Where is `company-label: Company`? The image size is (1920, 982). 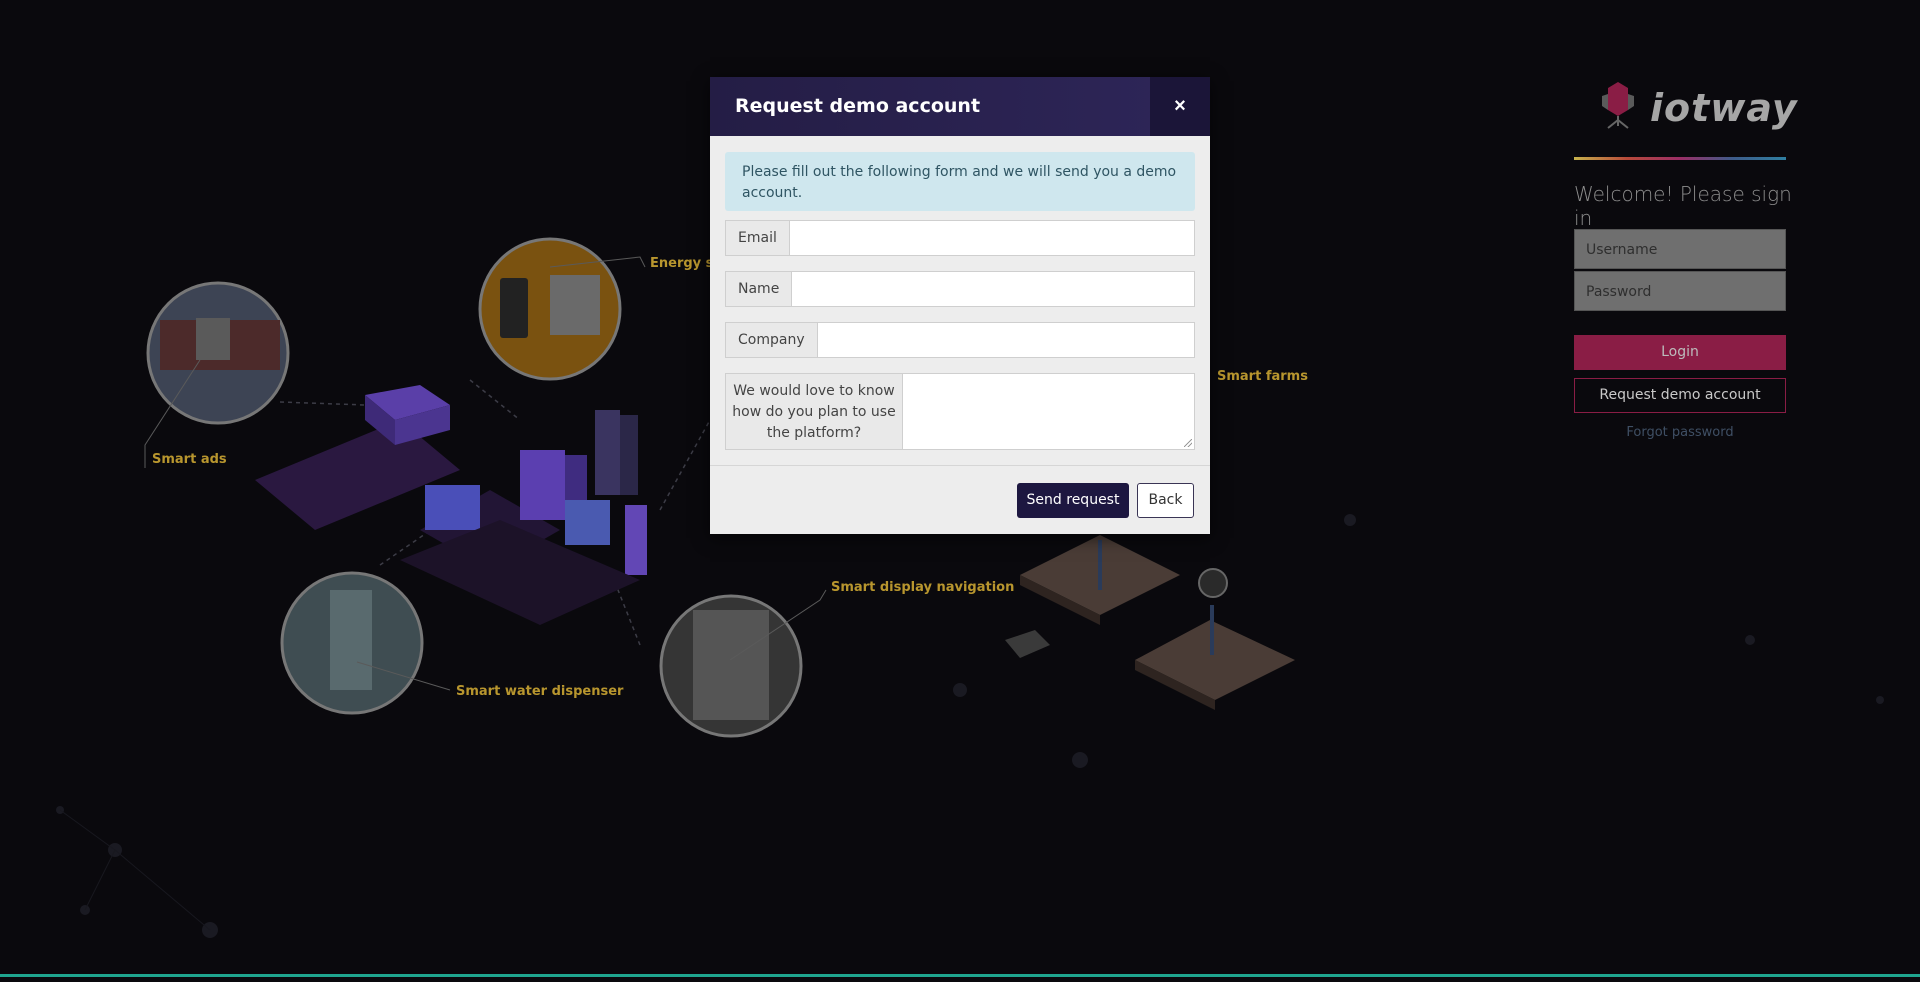
company-label: Company is located at coordinates (771, 340).